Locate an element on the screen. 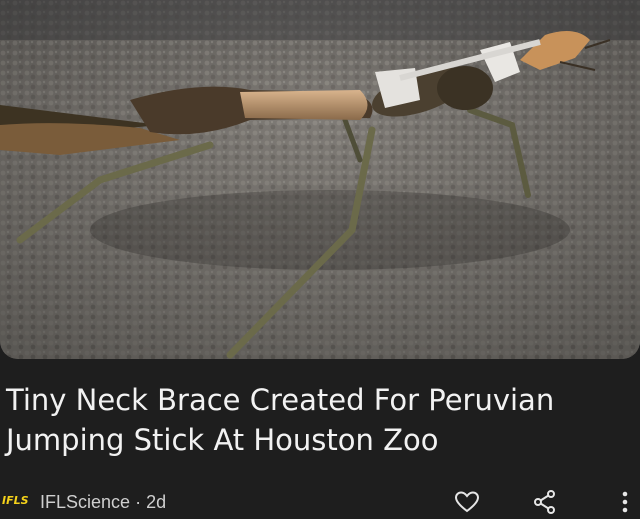 The width and height of the screenshot is (640, 519). like-button is located at coordinates (467, 502).